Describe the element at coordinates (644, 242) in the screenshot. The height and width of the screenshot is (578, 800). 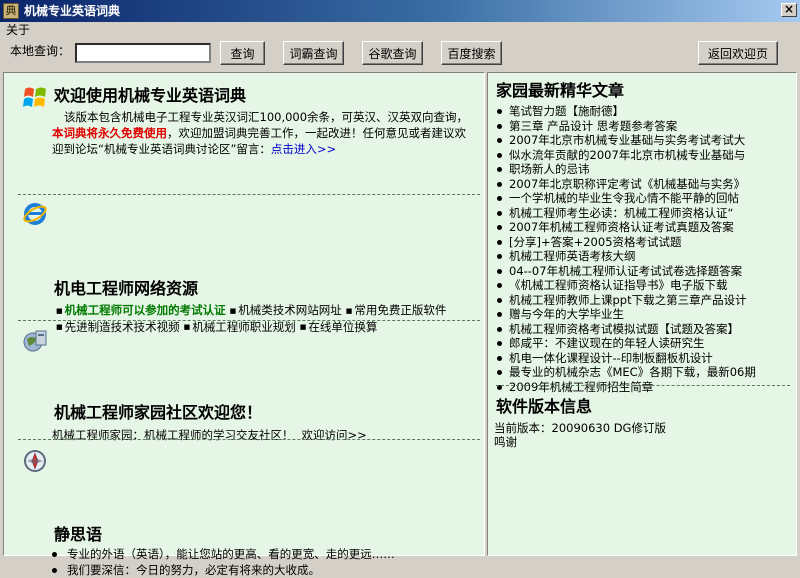
I see `article-item: [分享]+答案+2005资格考试试题` at that location.